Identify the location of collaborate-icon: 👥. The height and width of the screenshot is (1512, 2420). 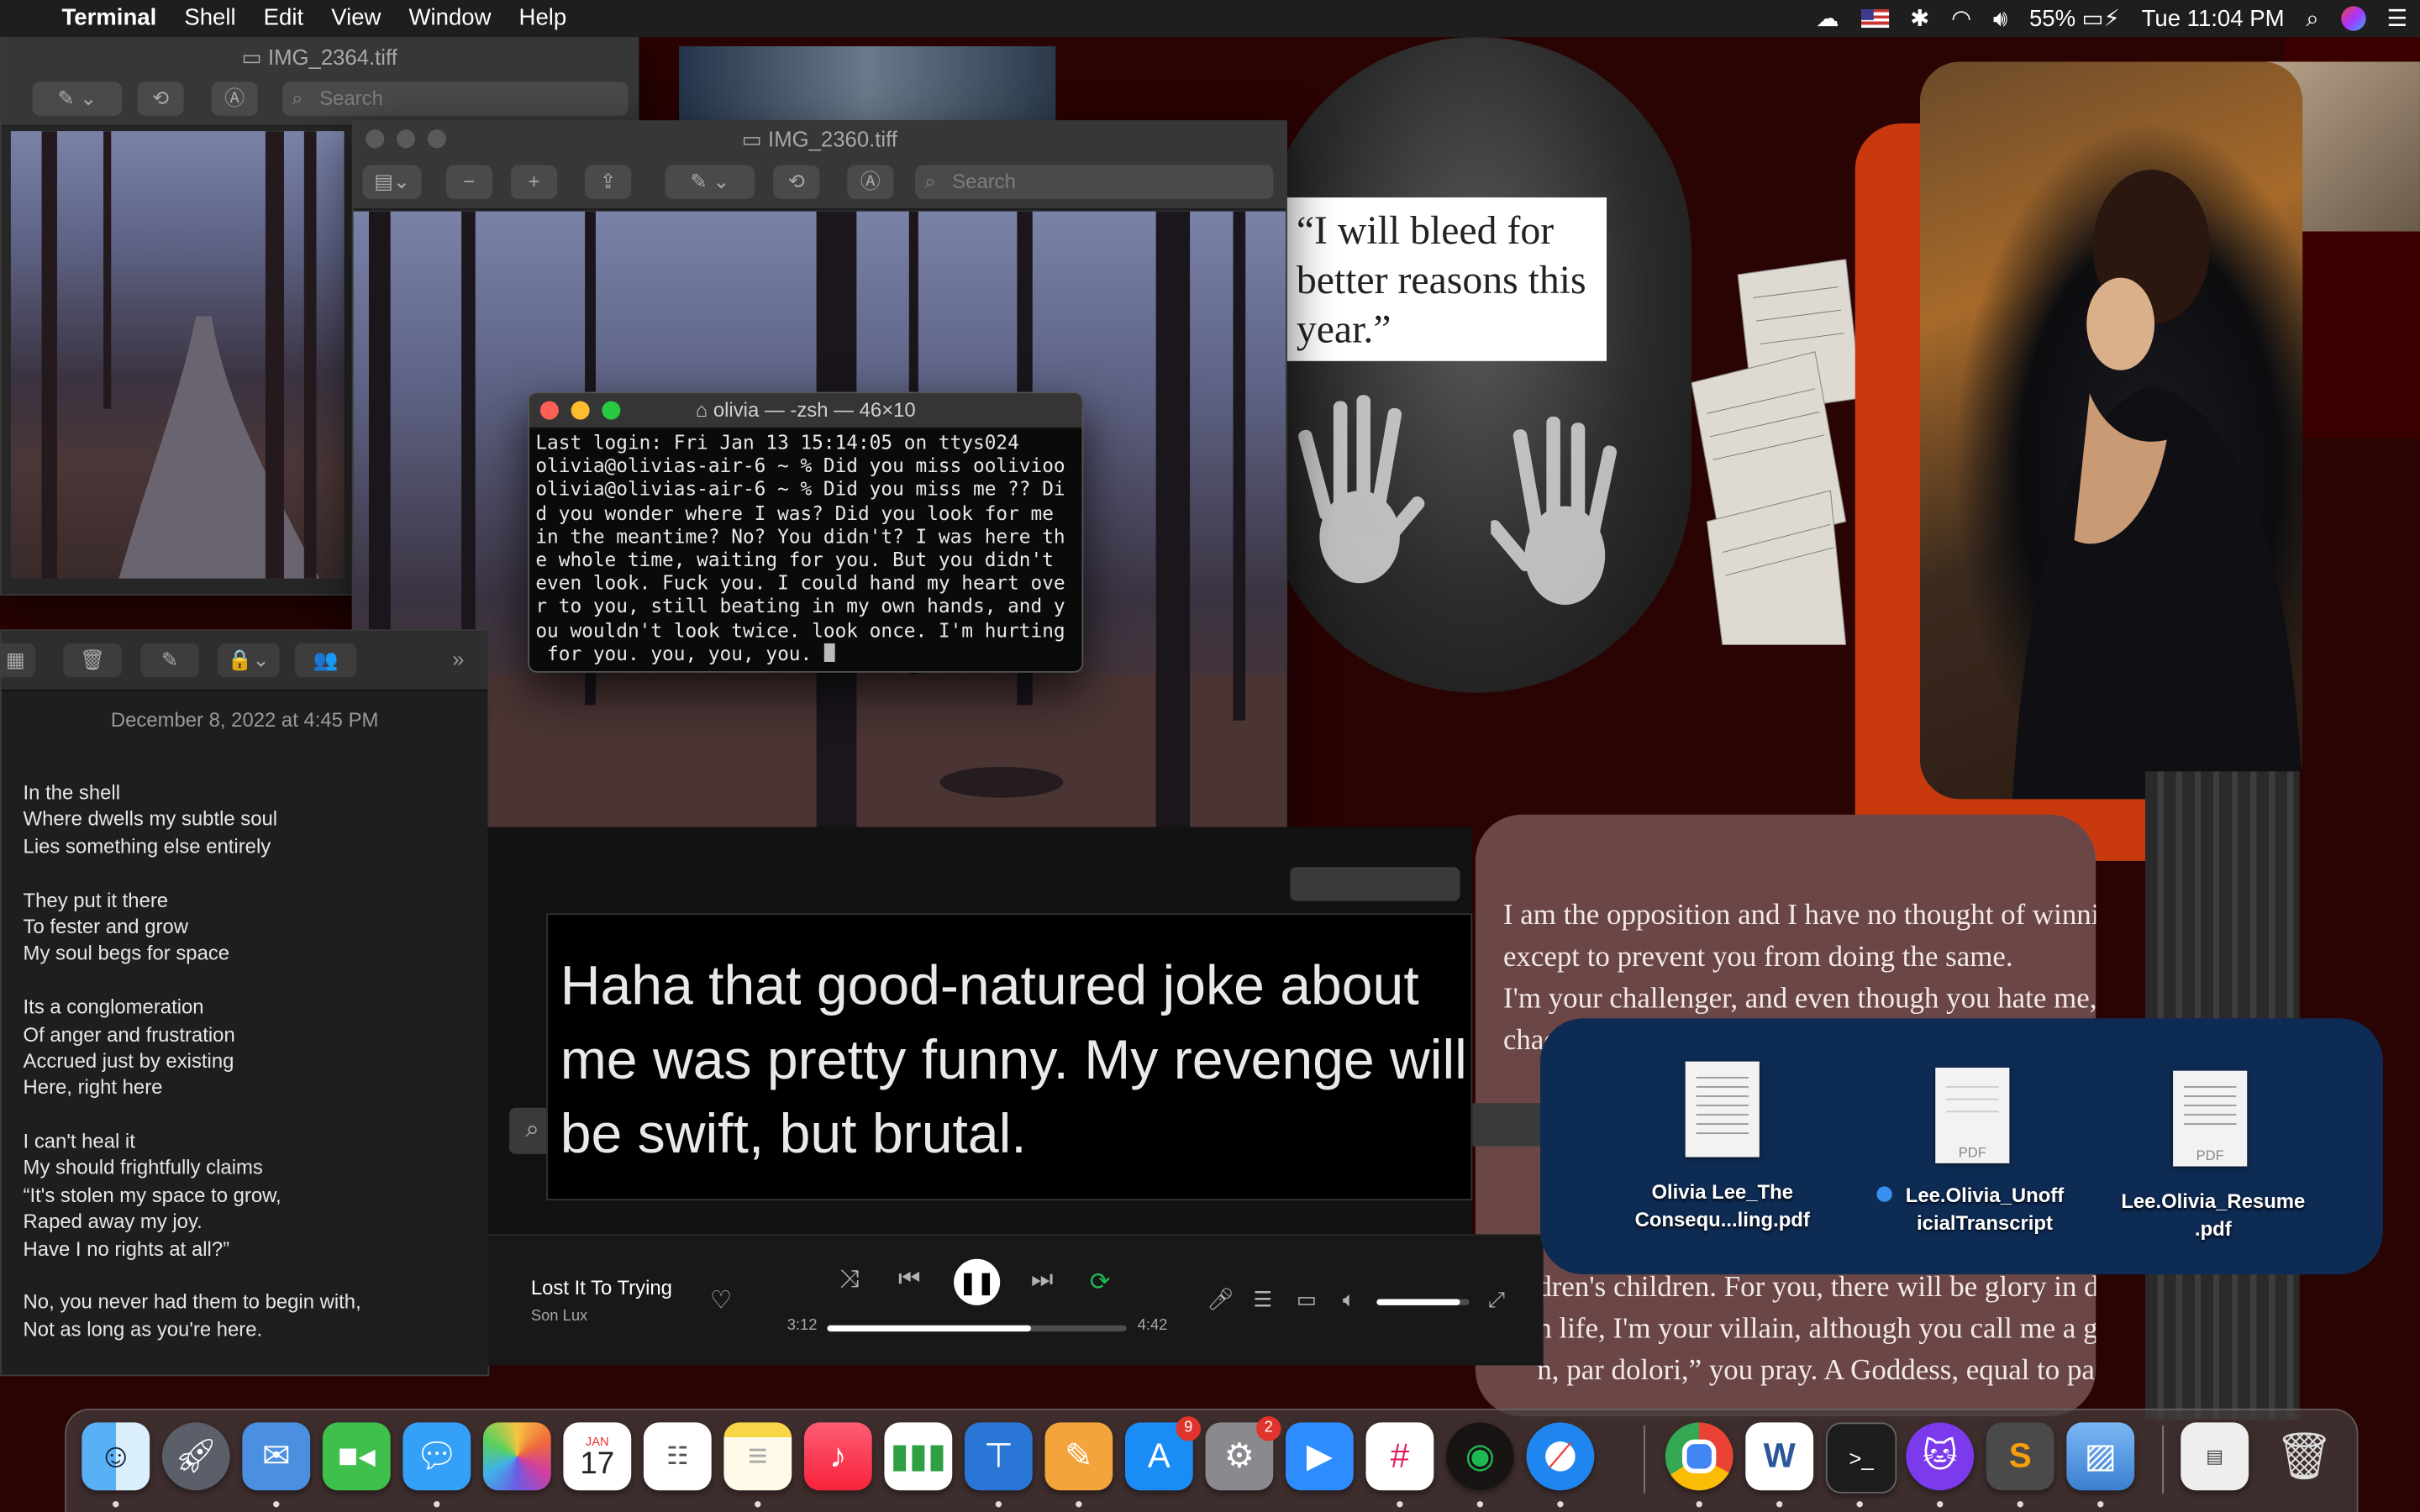
(325, 660).